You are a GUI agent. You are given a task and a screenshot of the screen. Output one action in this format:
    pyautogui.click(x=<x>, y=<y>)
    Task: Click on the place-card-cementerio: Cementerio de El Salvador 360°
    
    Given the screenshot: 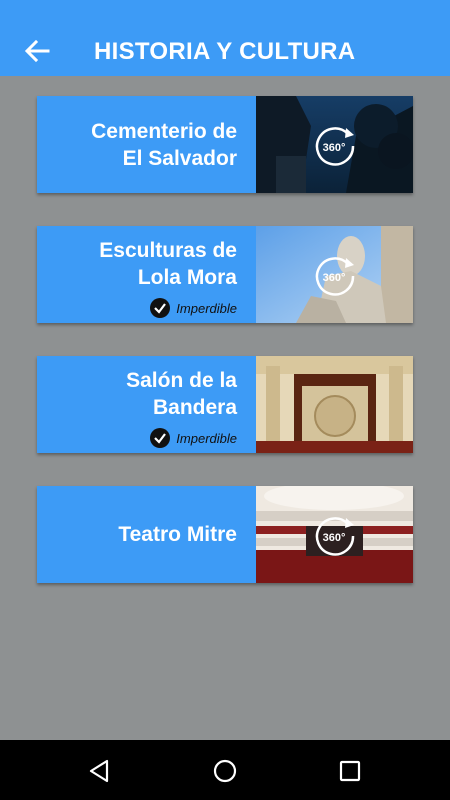 What is the action you would take?
    pyautogui.click(x=225, y=144)
    